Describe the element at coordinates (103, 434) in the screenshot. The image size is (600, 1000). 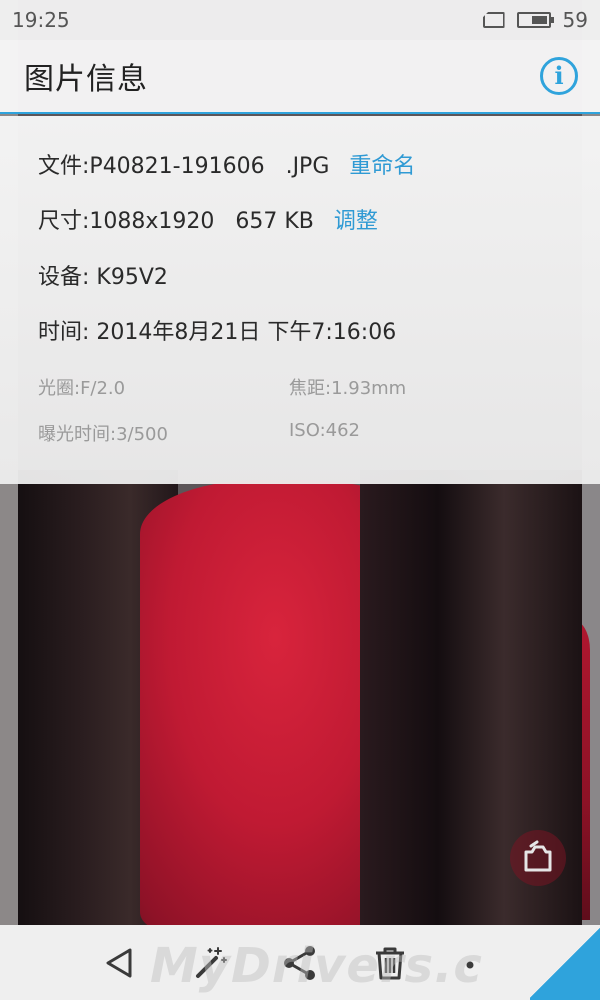
I see `exposure-value: 曝光时间:3/500` at that location.